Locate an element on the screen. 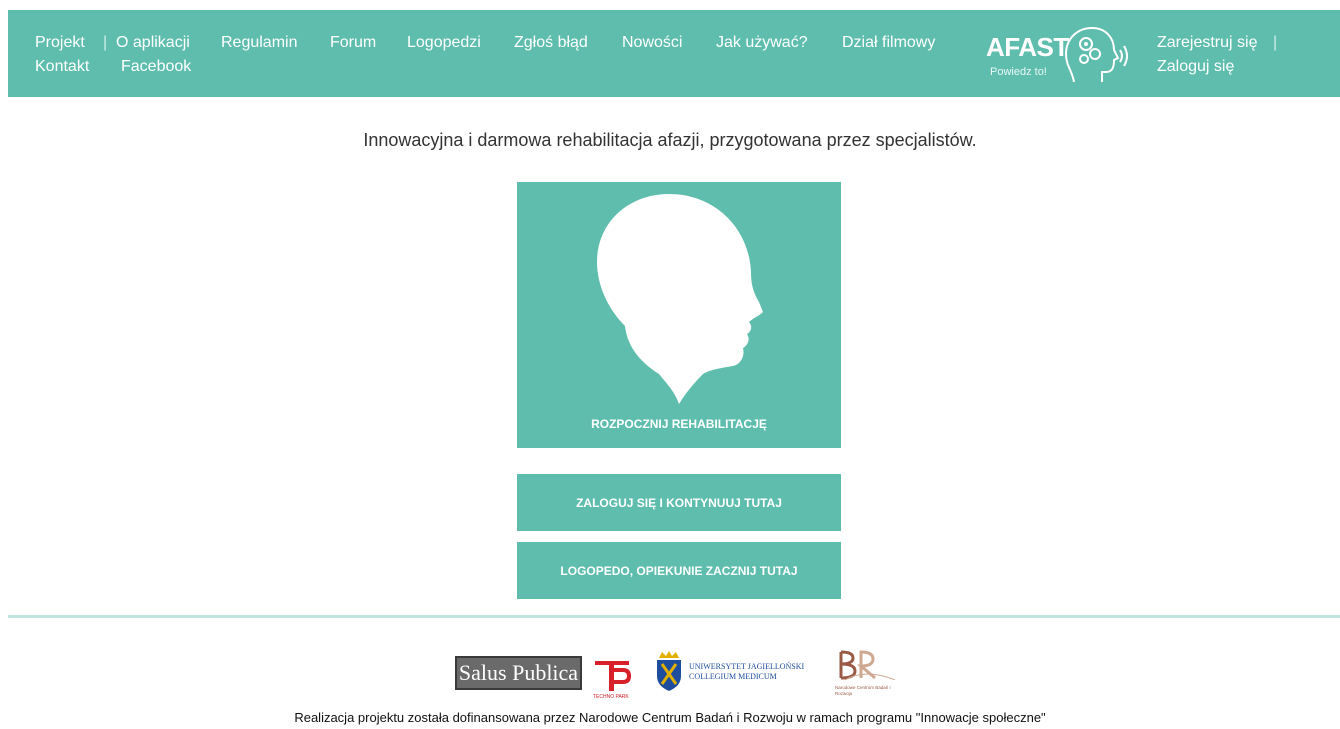 The width and height of the screenshot is (1340, 729). ncbr-logo: Narodowe Centrum Badań i Rozwoju is located at coordinates (870, 673).